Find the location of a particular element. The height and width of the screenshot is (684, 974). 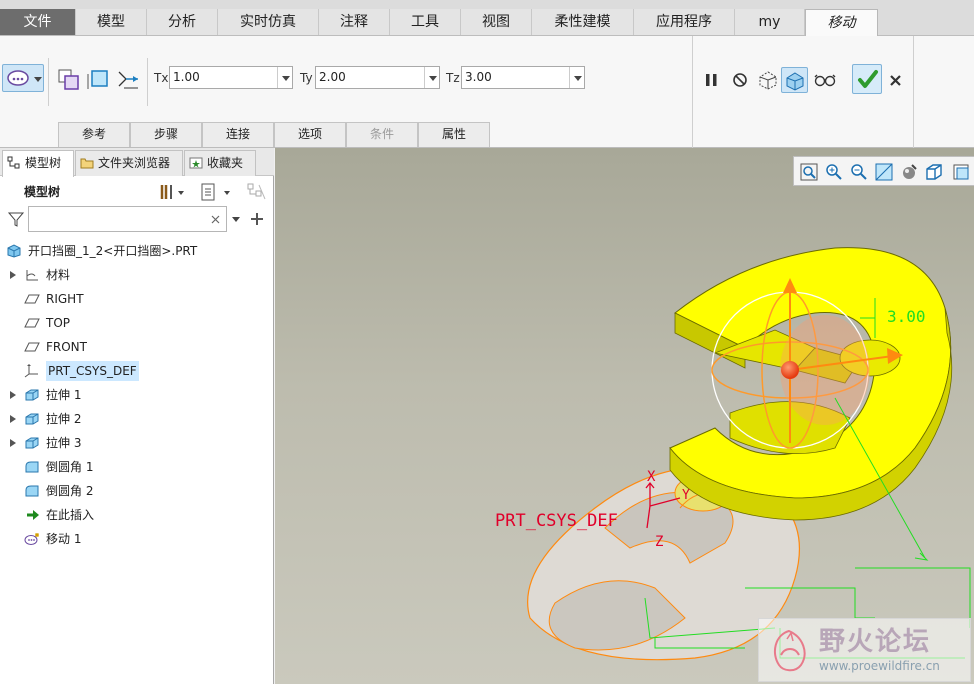

subtab-properties: 属性 is located at coordinates (454, 134).